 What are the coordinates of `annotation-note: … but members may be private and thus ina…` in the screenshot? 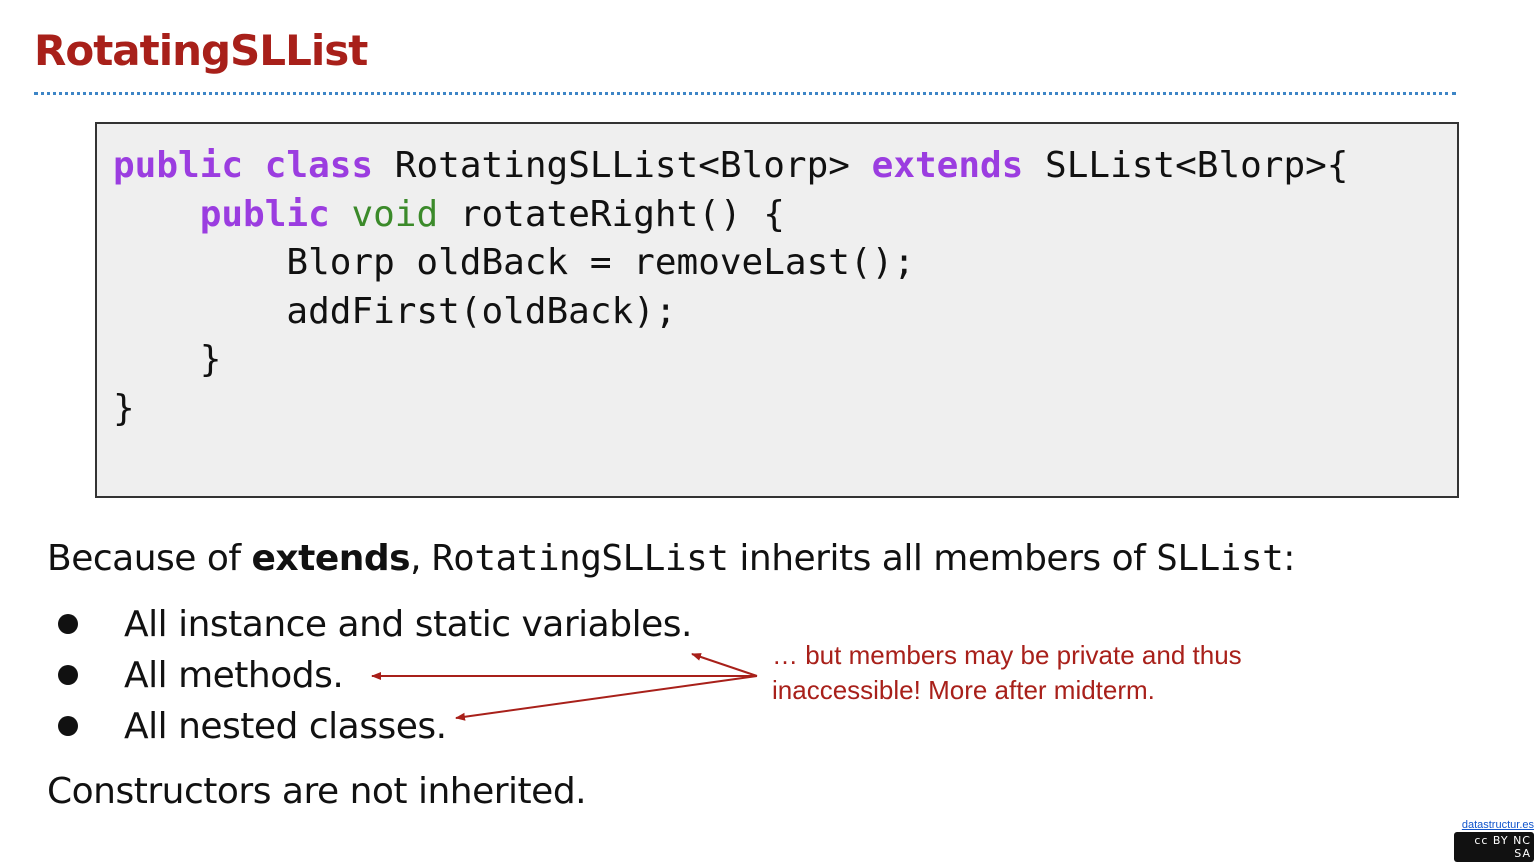 It's located at (1007, 672).